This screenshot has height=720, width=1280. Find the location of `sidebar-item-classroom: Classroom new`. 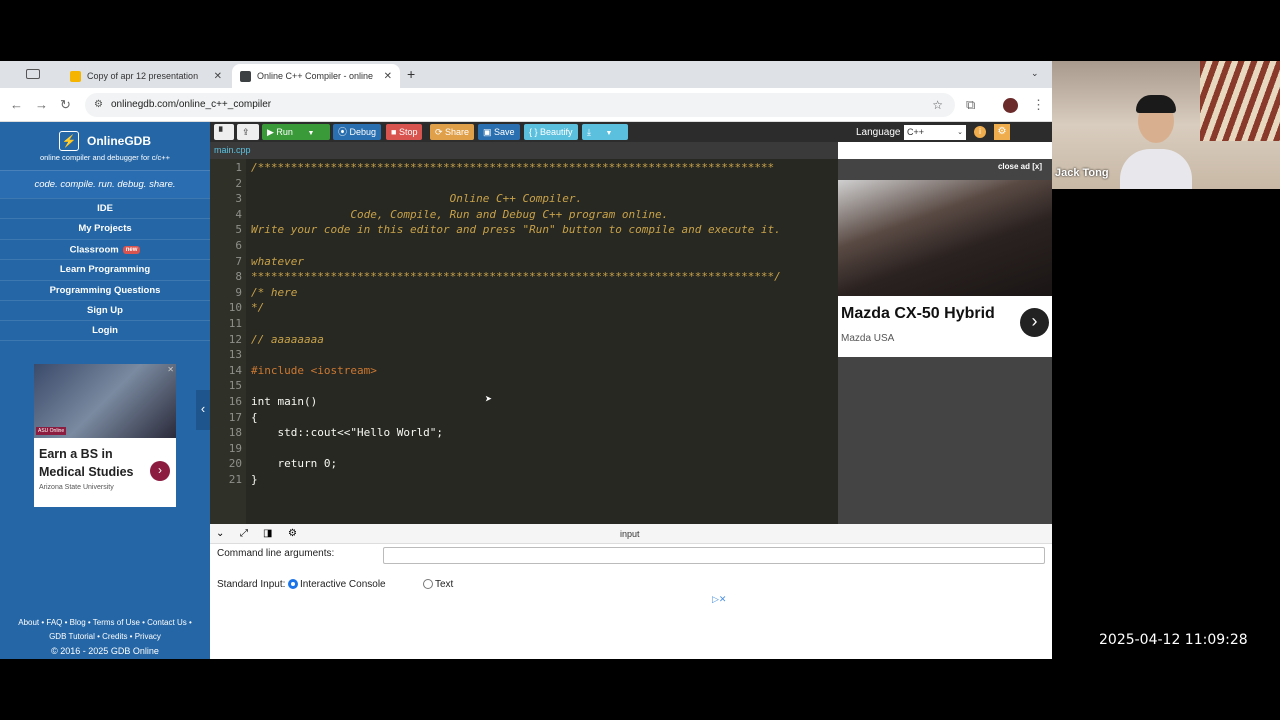

sidebar-item-classroom: Classroom new is located at coordinates (105, 248).